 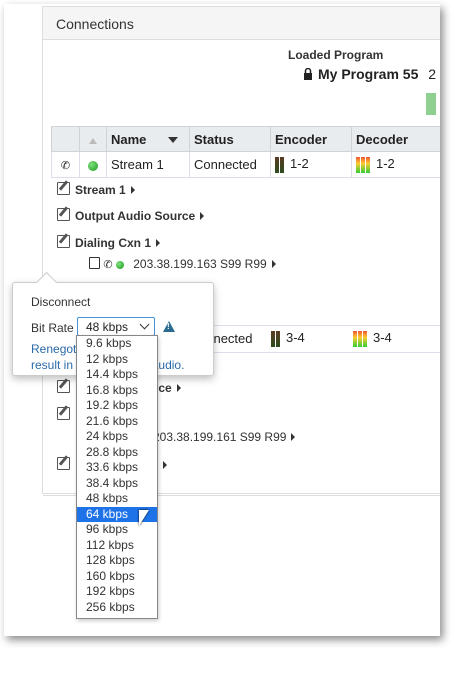 What do you see at coordinates (144, 324) in the screenshot?
I see `chevron-down-icon` at bounding box center [144, 324].